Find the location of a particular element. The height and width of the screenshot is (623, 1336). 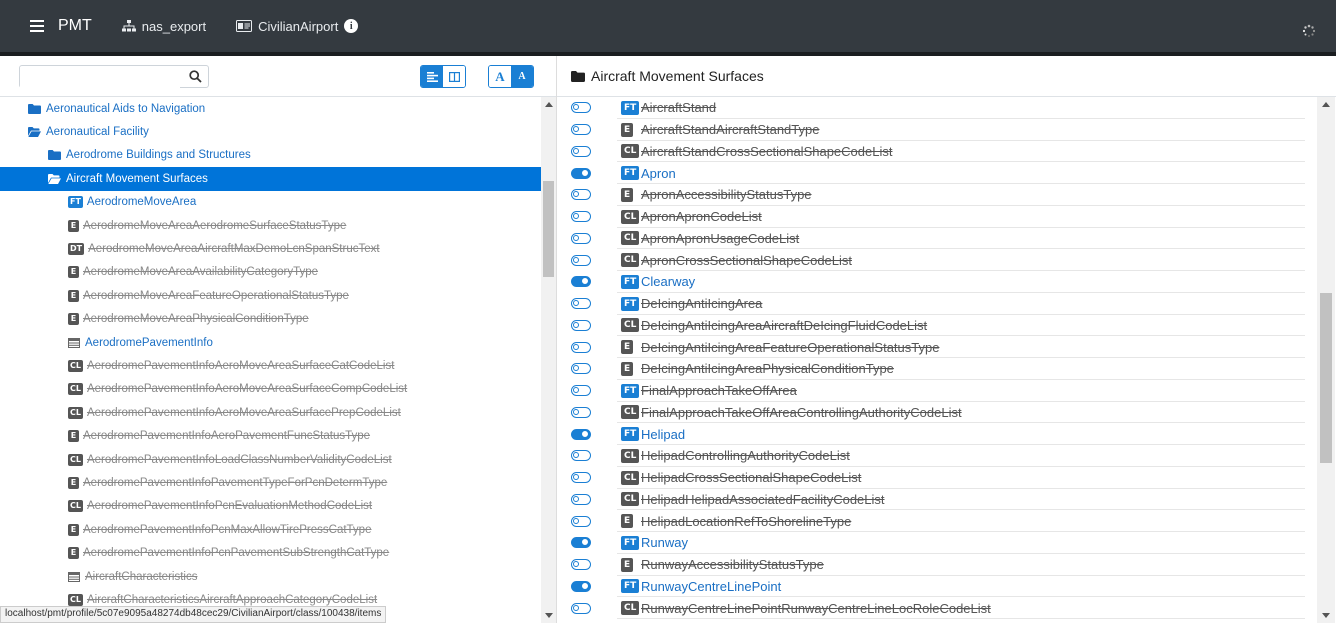

search-icon is located at coordinates (195, 76).